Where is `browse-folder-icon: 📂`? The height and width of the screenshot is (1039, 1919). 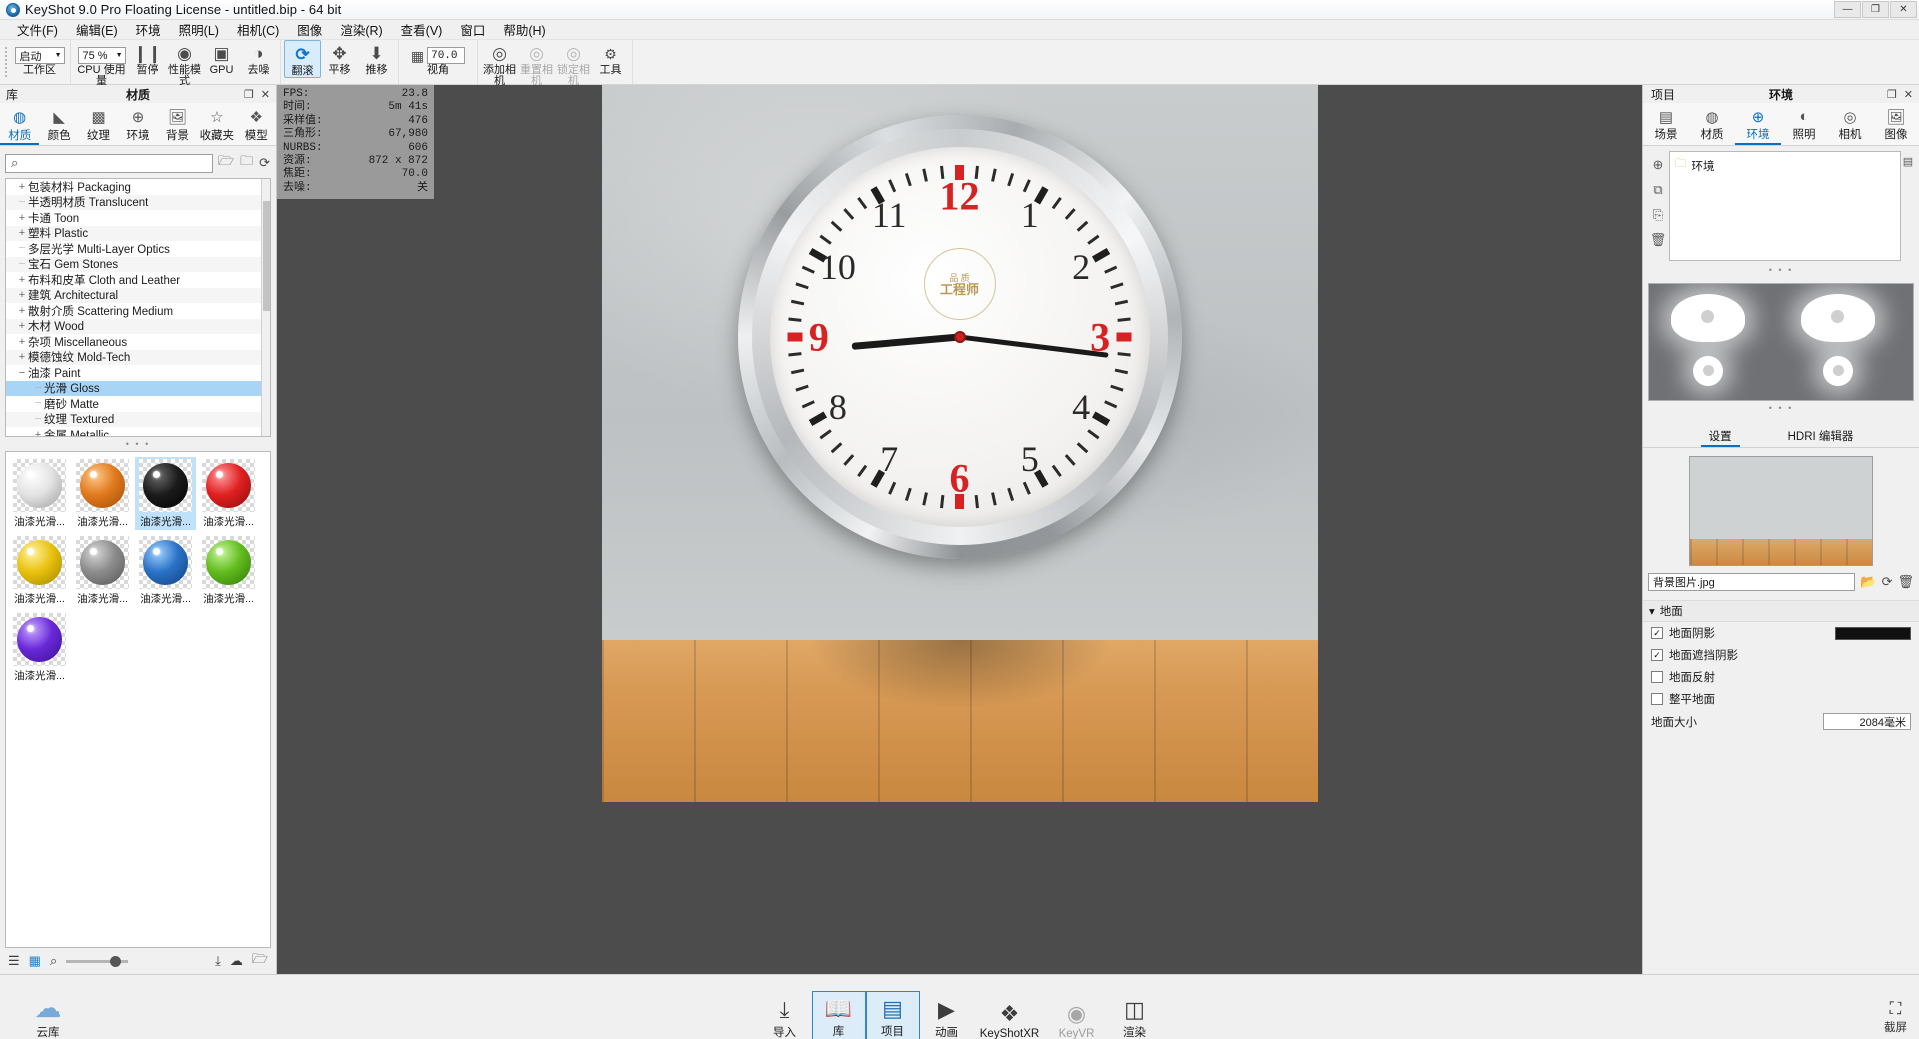 browse-folder-icon: 📂 is located at coordinates (1868, 582).